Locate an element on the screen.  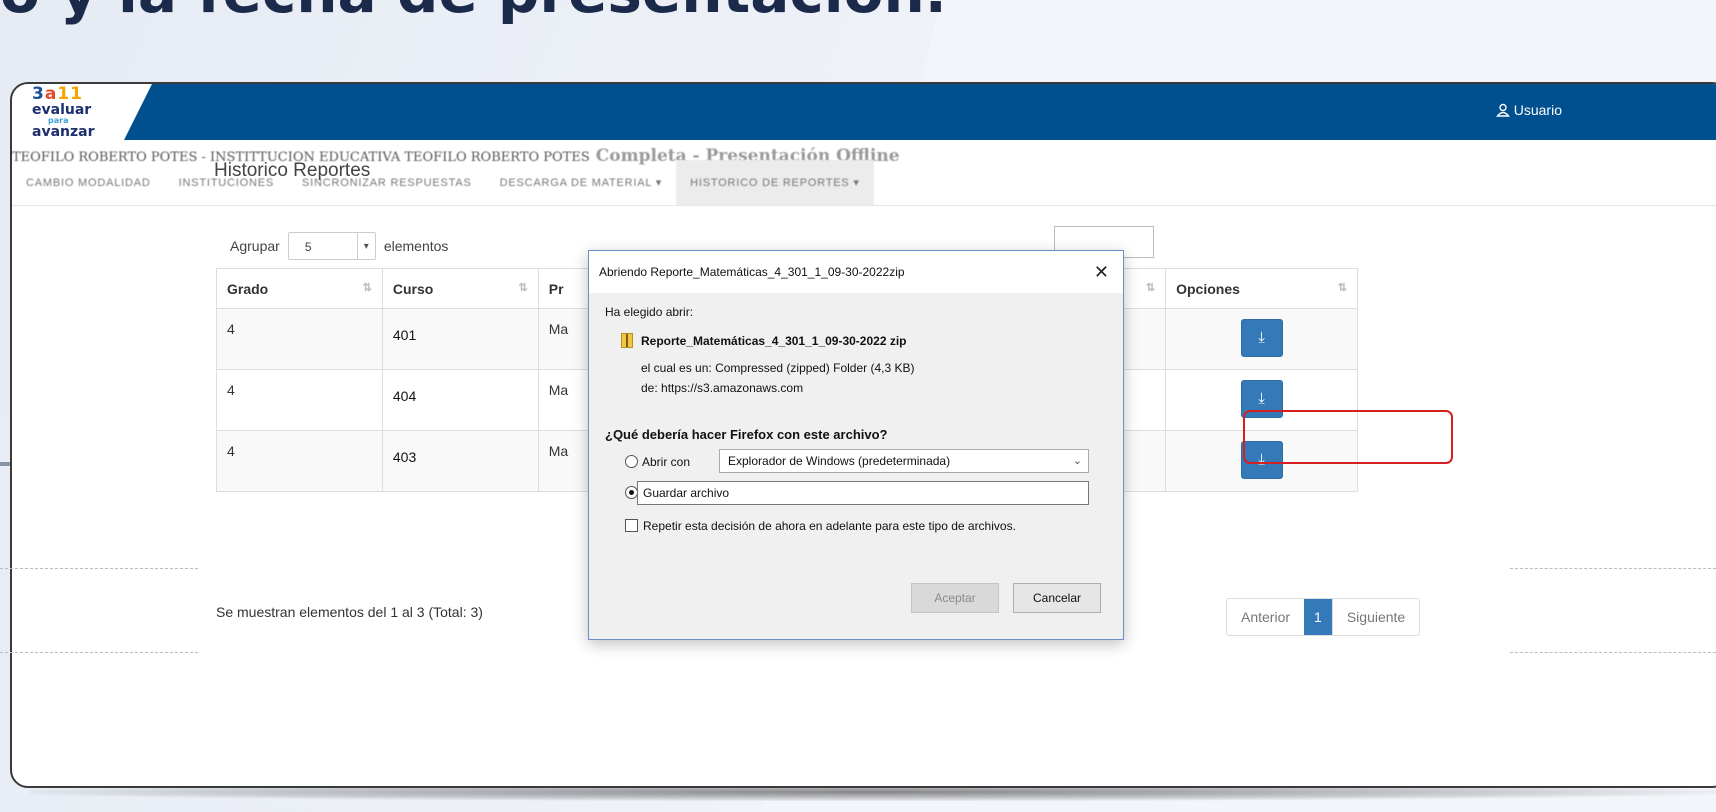
column-opciones: Opciones ⇅ is located at coordinates (1261, 288).